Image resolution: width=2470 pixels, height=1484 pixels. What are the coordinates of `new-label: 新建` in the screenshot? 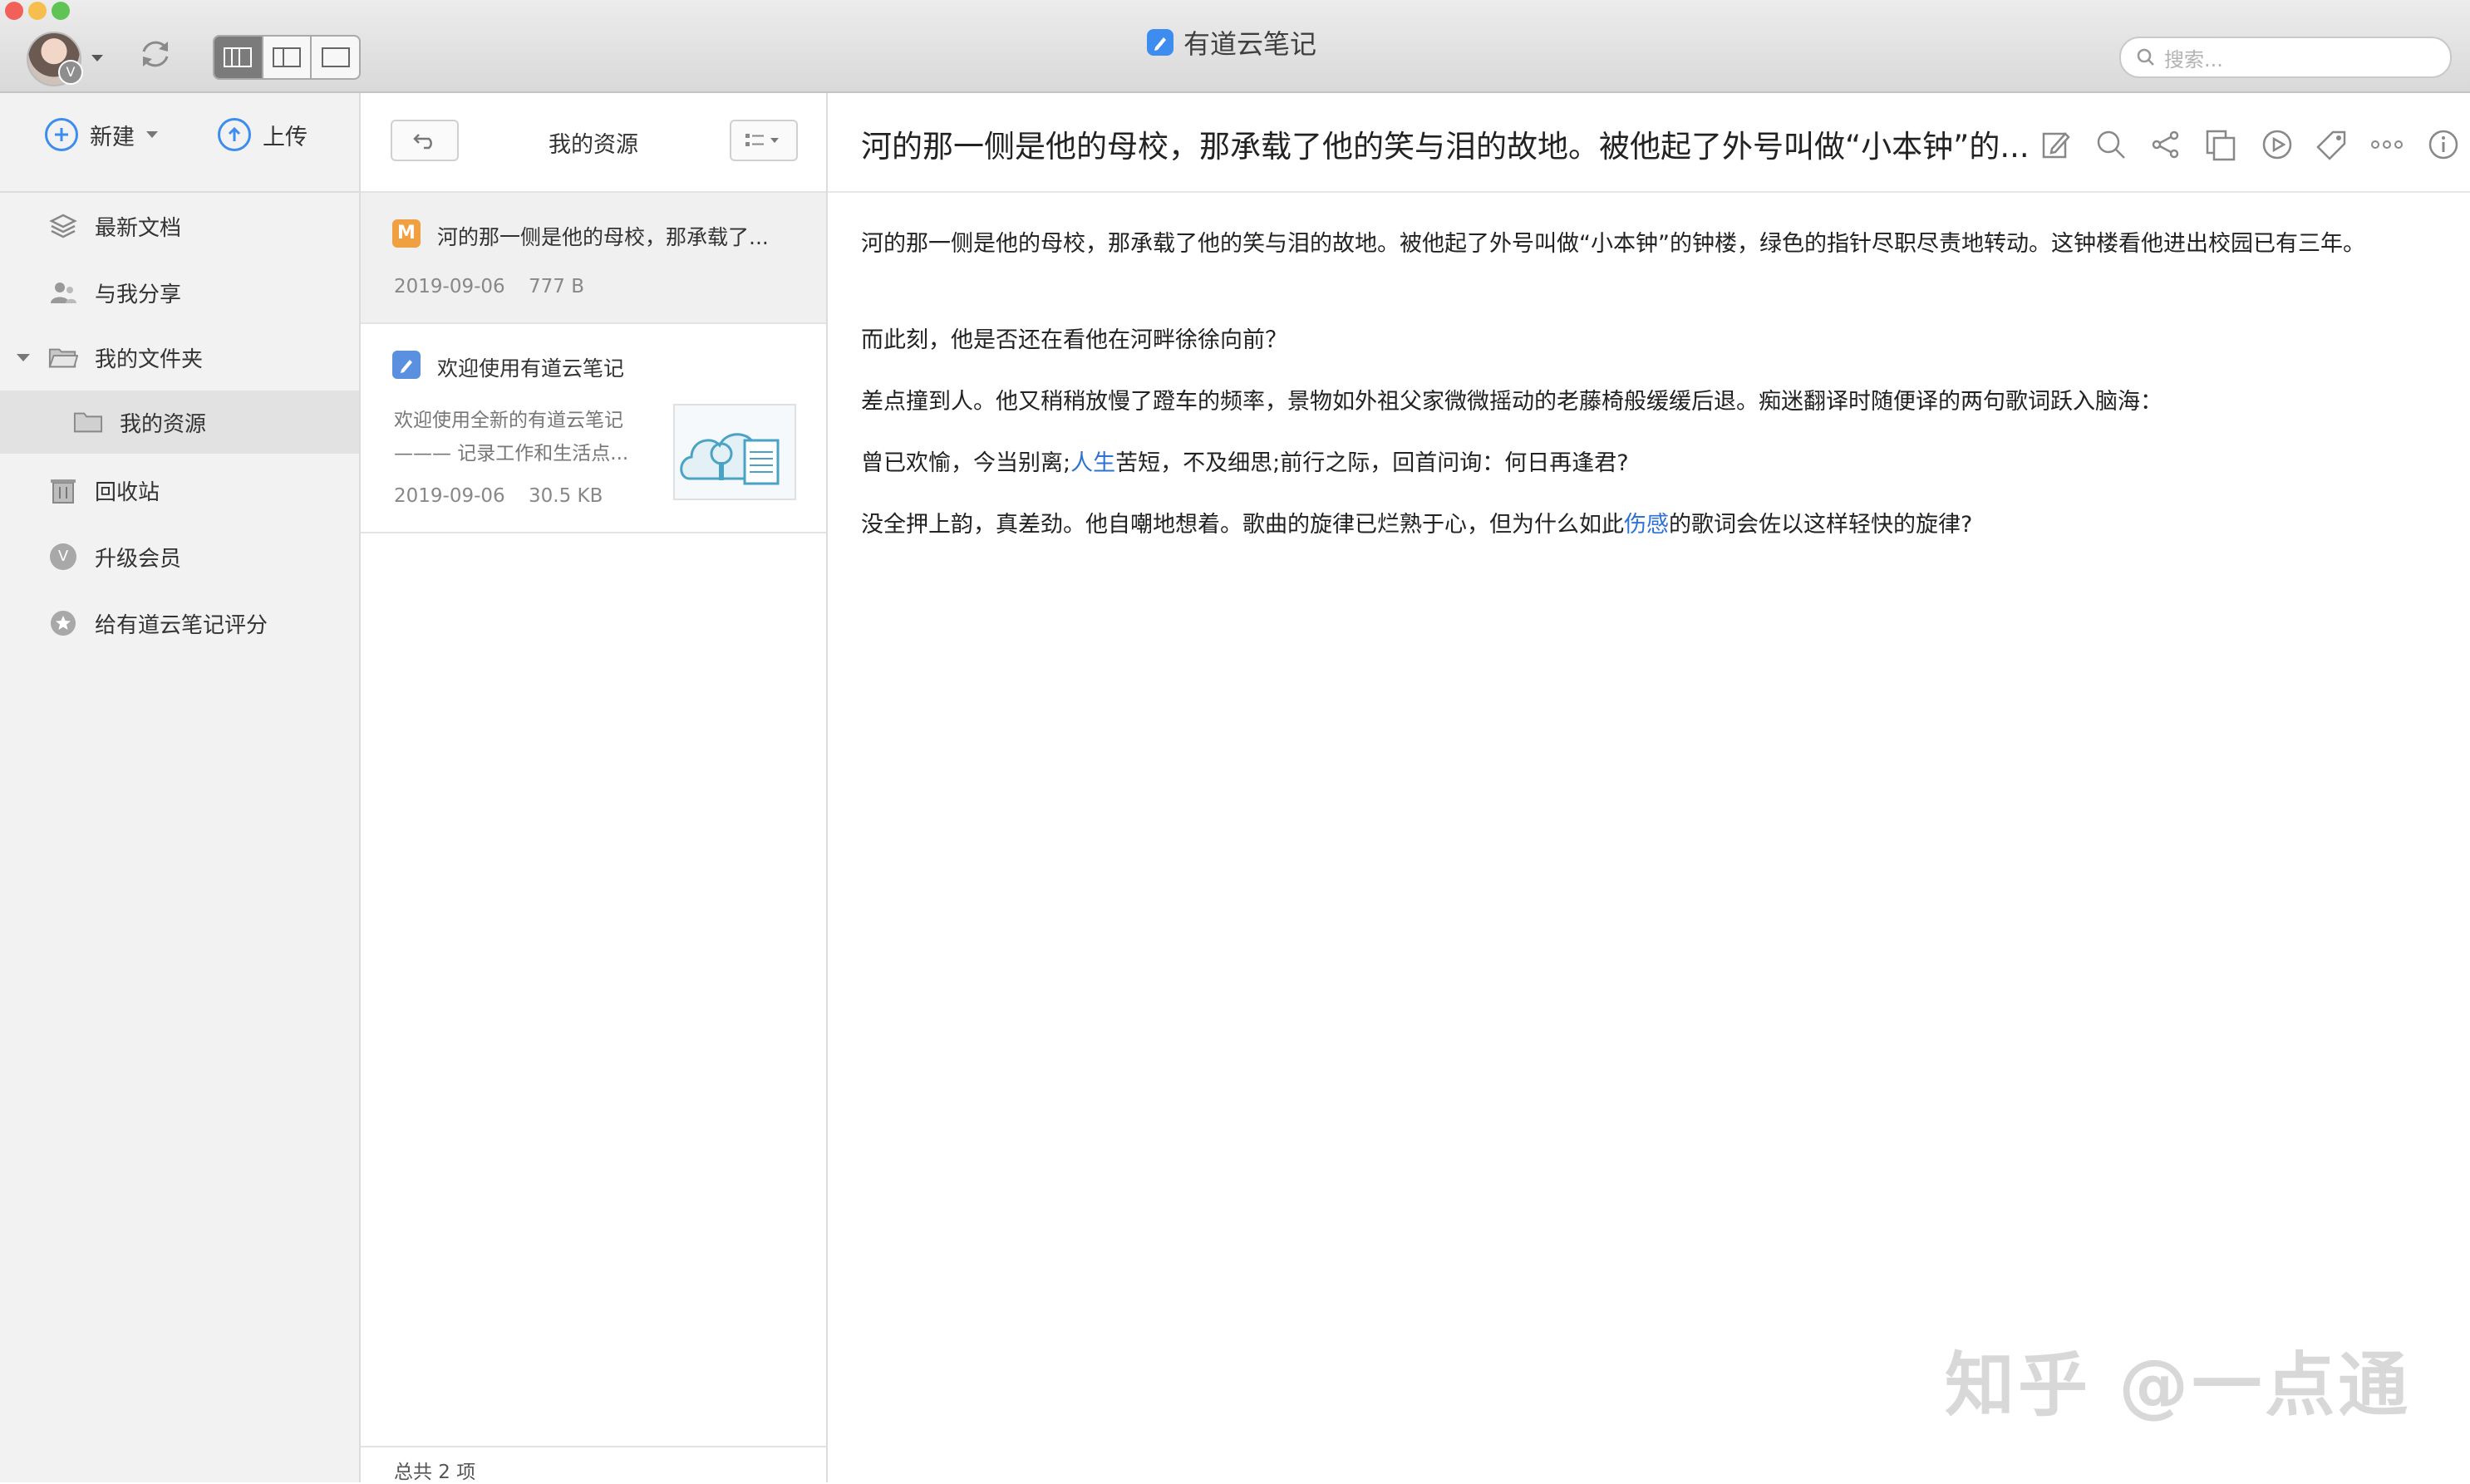 It's located at (112, 137).